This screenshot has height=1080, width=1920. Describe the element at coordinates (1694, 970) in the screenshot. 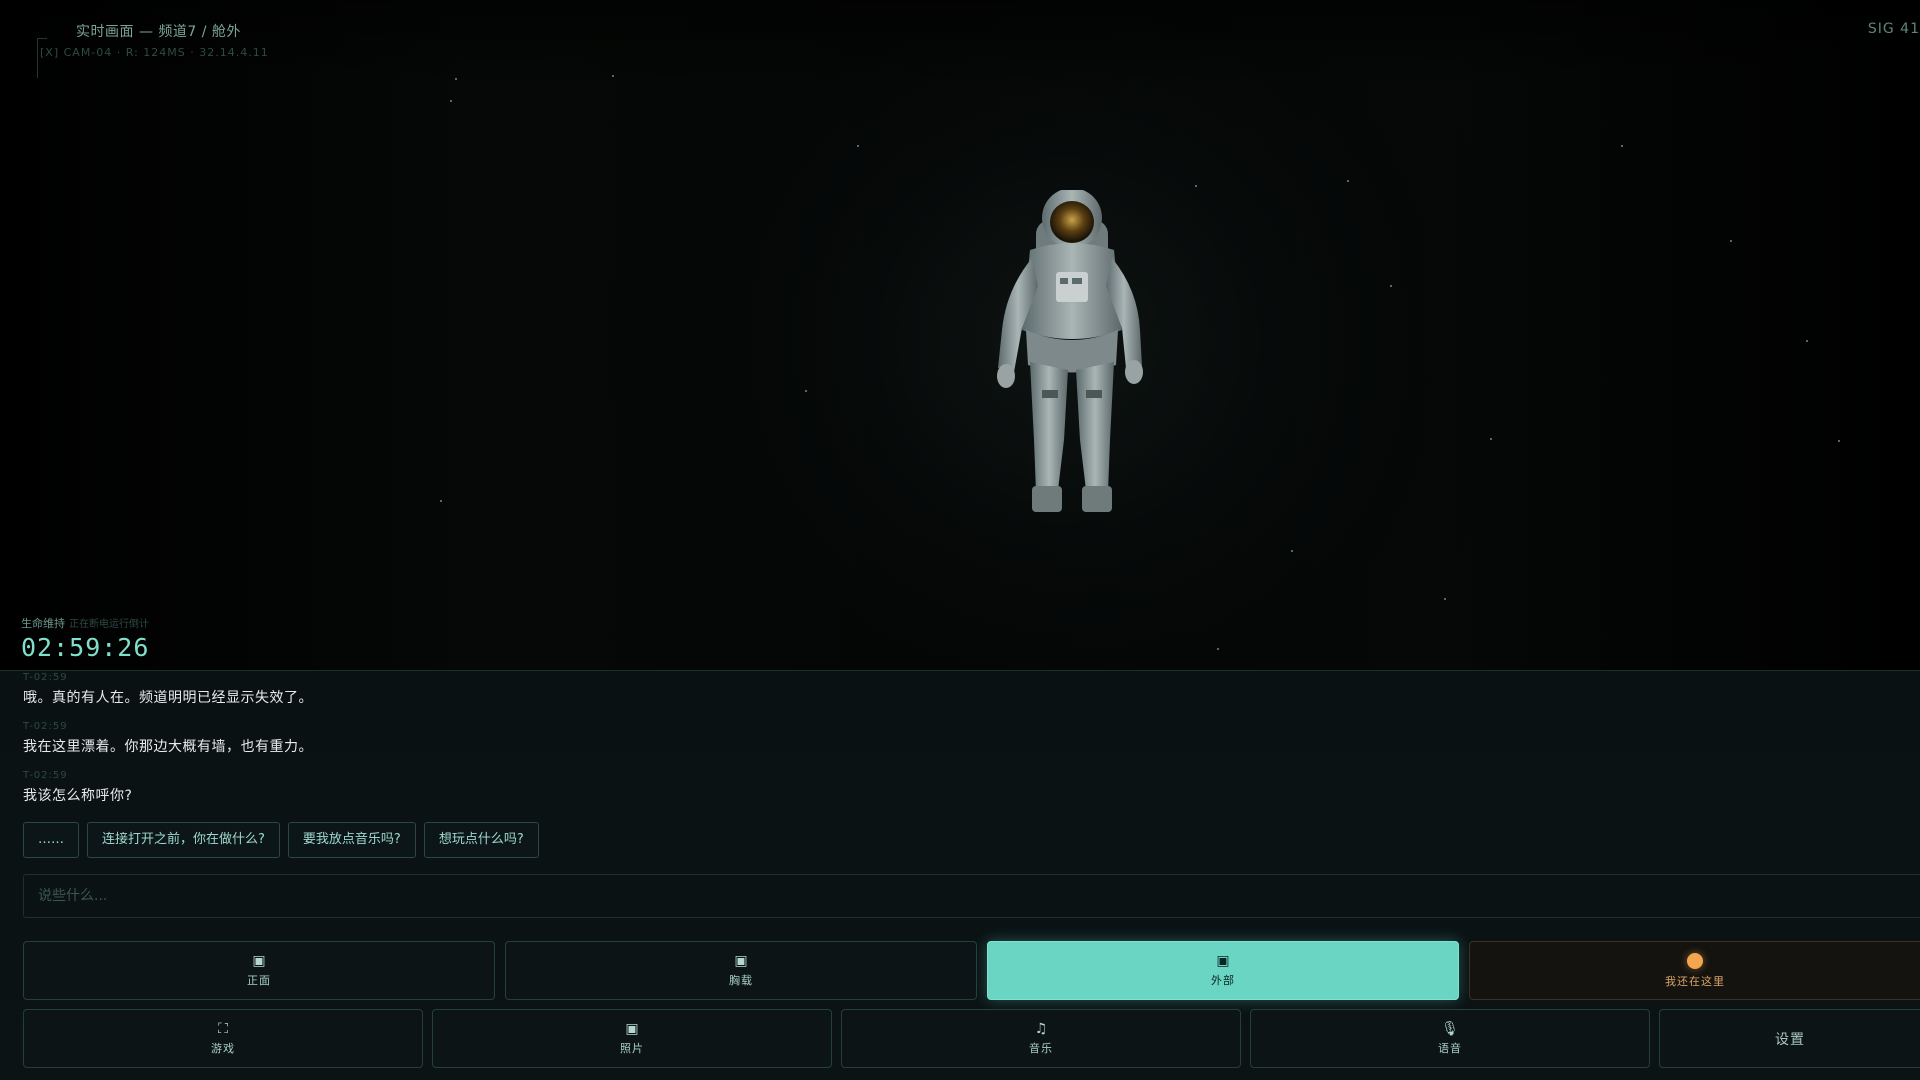

I see `still-here-button: 我还在这里` at that location.